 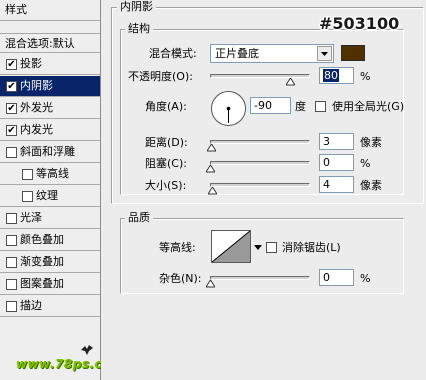 I want to click on noise-unit: %, so click(x=365, y=278).